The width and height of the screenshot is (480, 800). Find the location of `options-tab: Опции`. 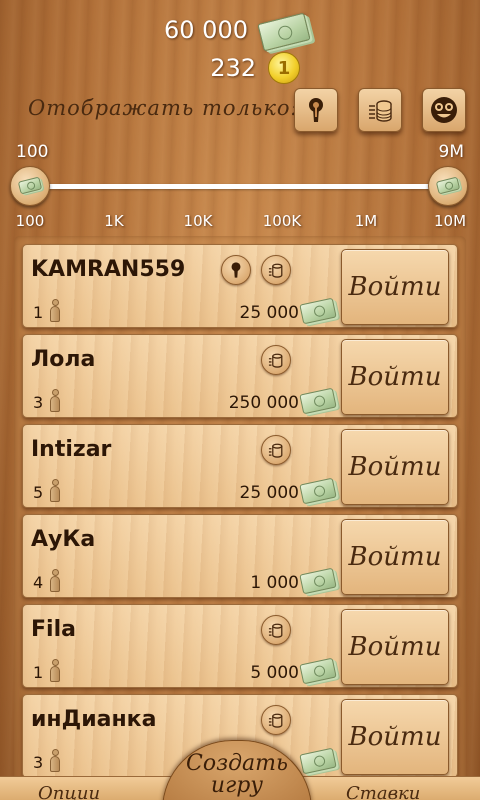

options-tab: Опции is located at coordinates (69, 791).